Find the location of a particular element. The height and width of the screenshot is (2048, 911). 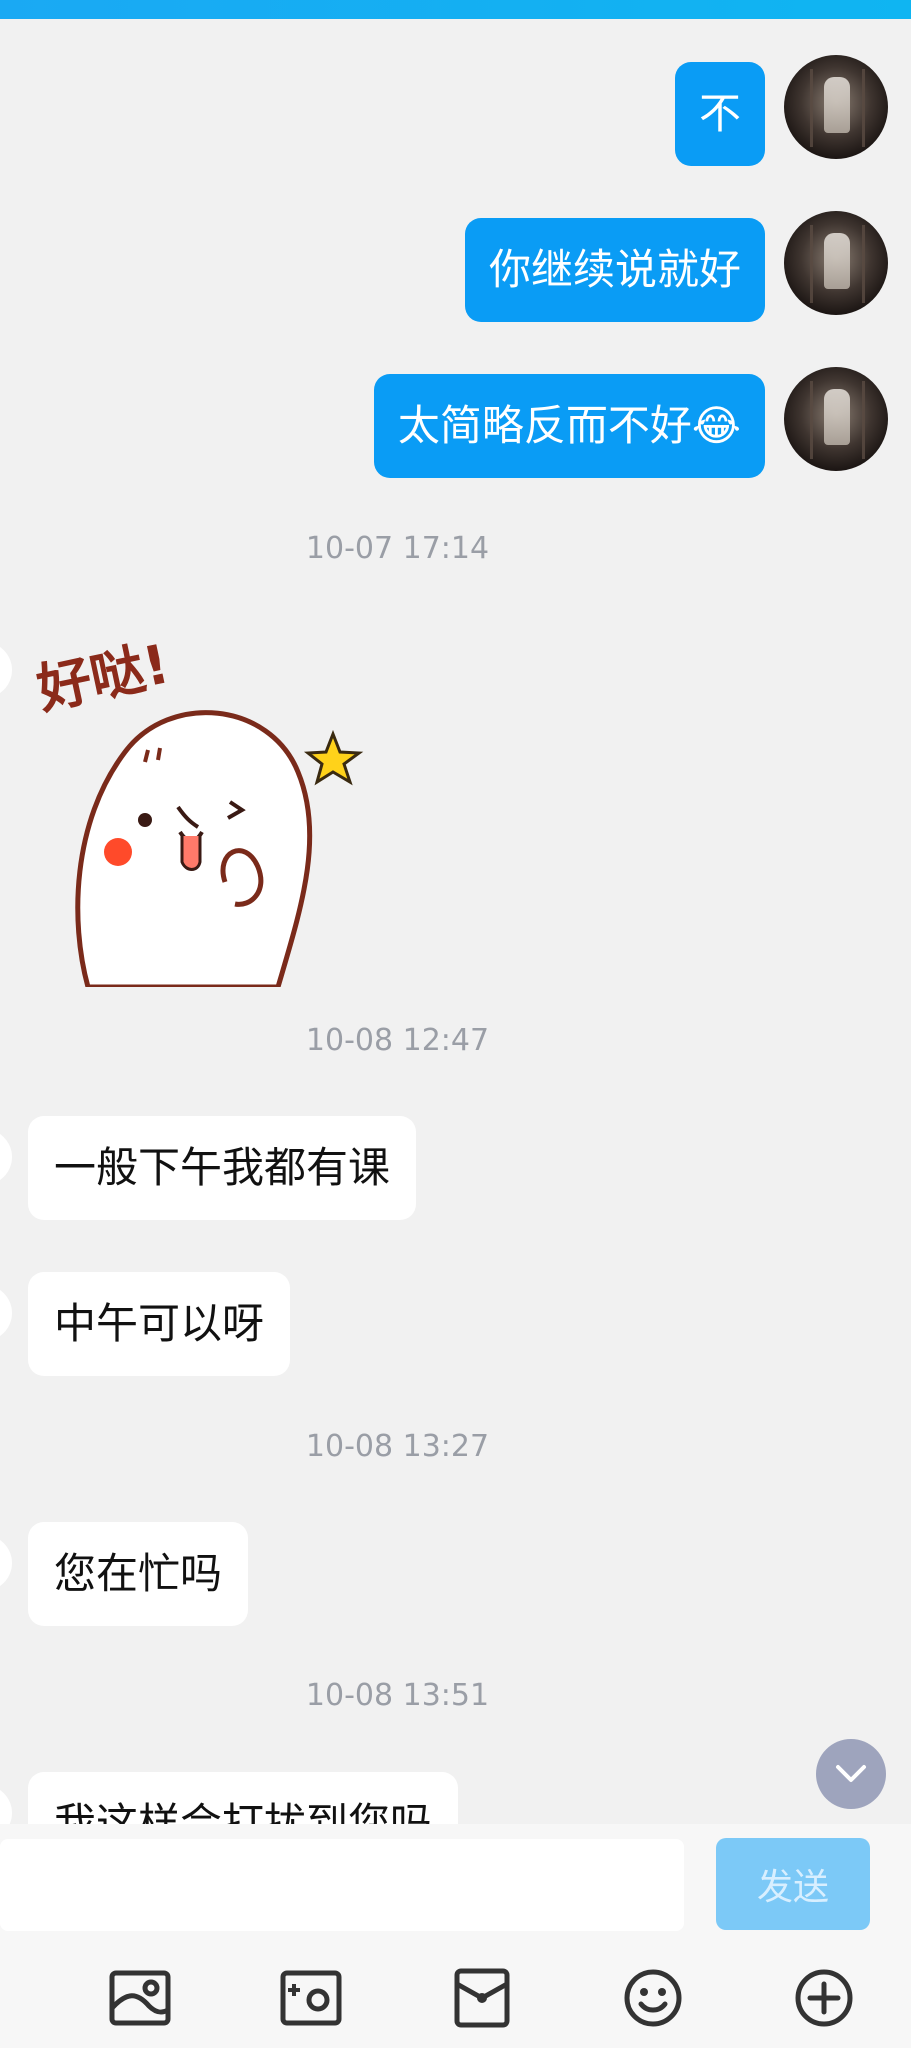

red-packet-icon is located at coordinates (482, 1998).